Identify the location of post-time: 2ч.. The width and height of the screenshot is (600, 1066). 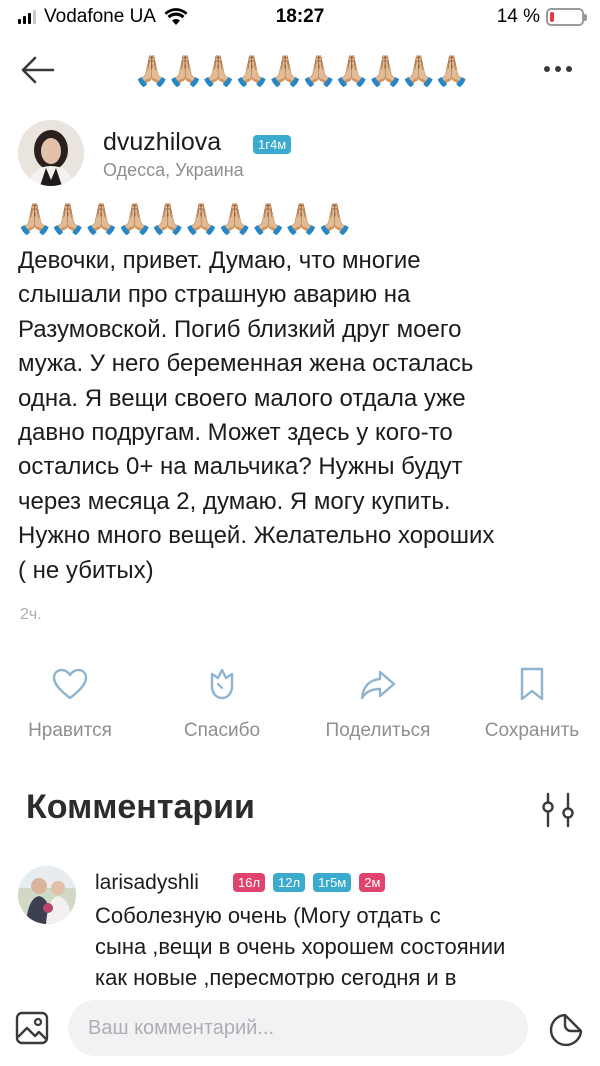
(31, 614).